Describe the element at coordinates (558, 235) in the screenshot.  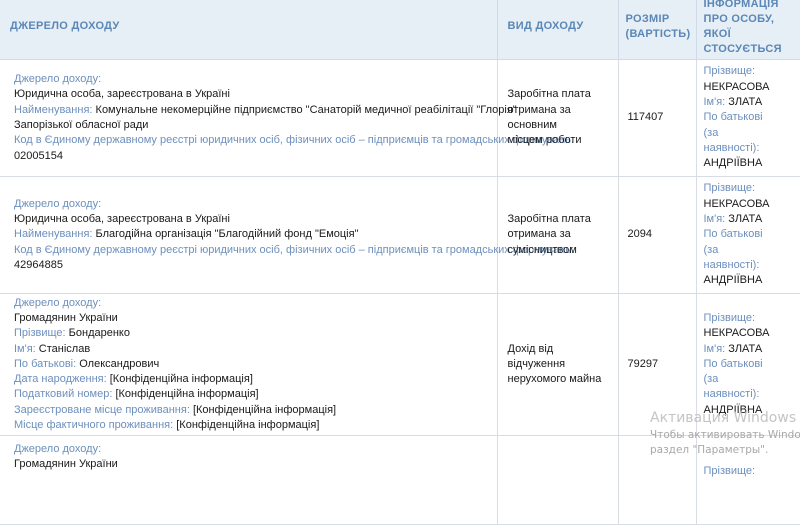
I see `income-type-cell: Заробітна плата отримана за сумісництвом` at that location.